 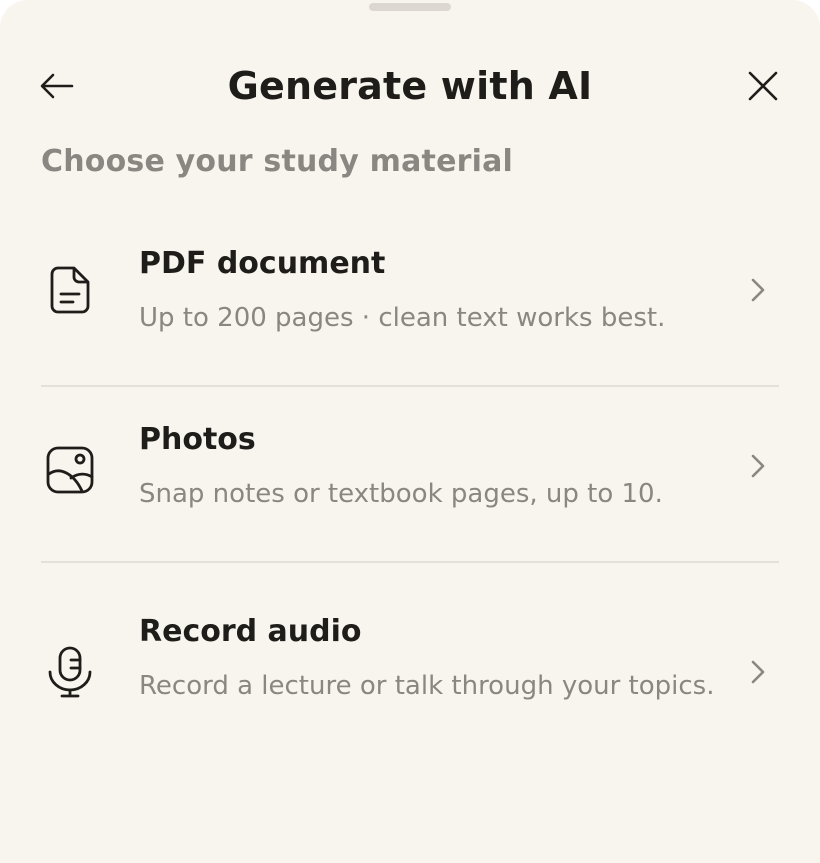 I want to click on microphone-icon, so click(x=70, y=672).